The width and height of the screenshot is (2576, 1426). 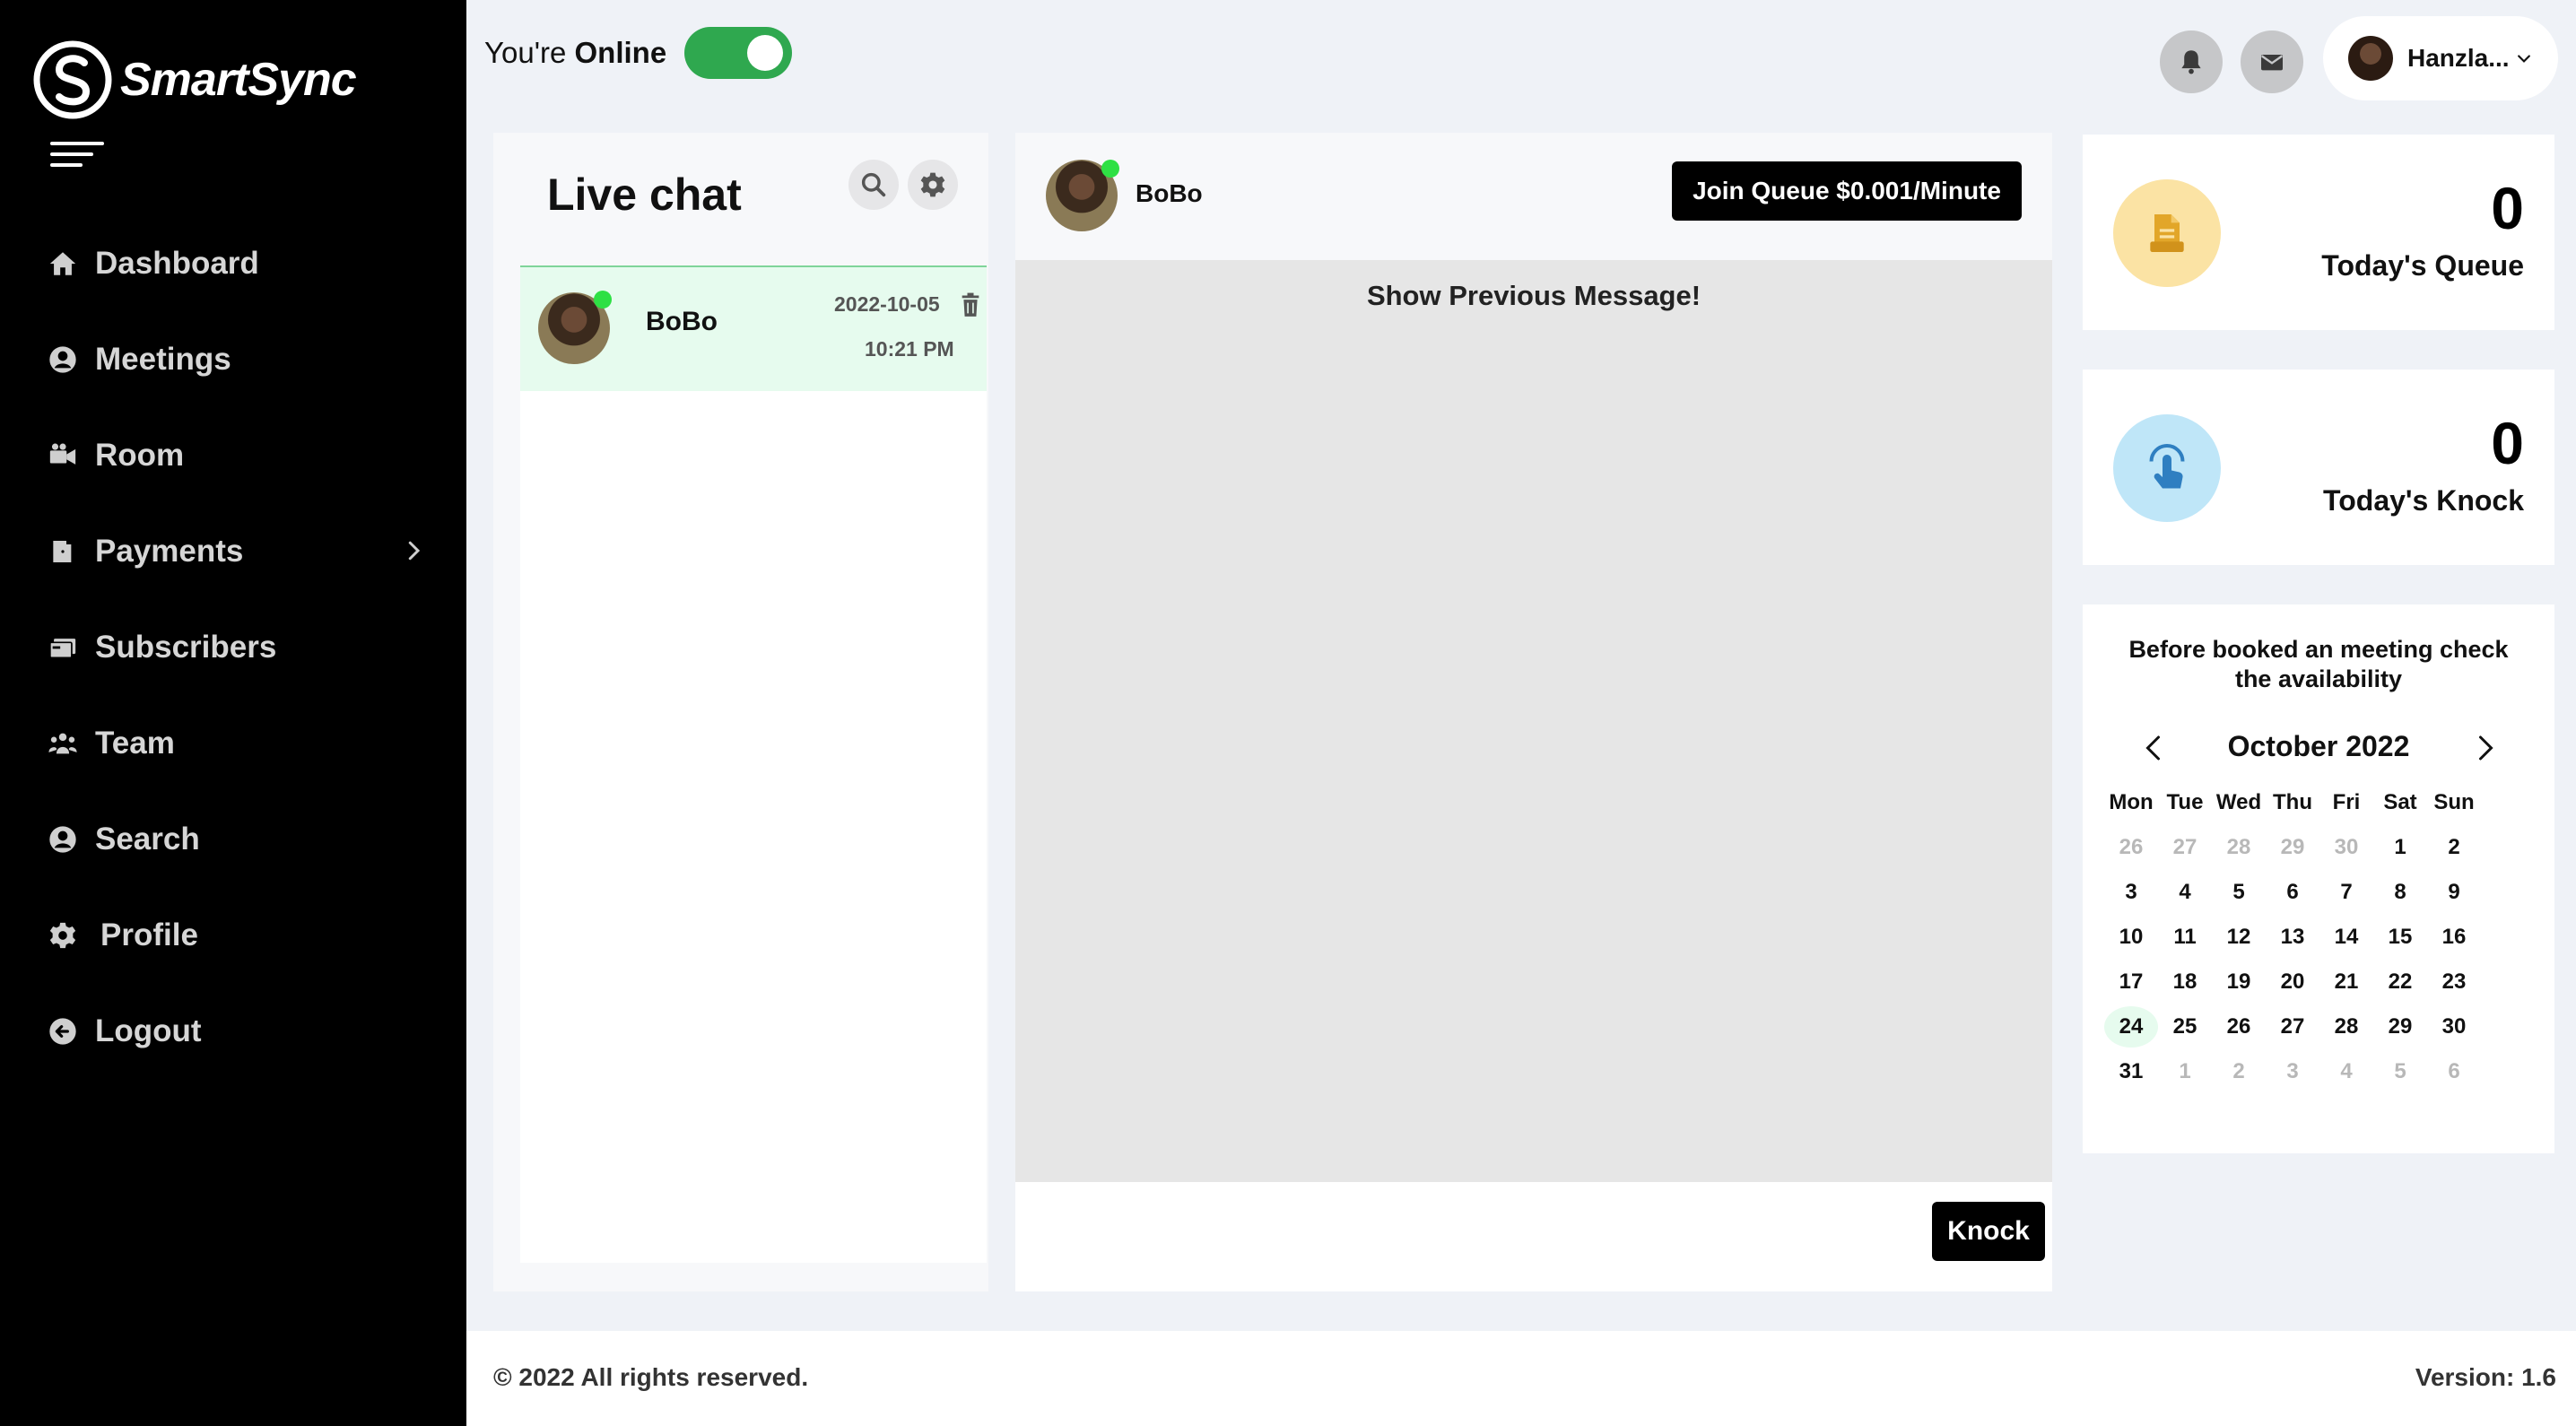 I want to click on calendar-day: 10, so click(x=2131, y=938).